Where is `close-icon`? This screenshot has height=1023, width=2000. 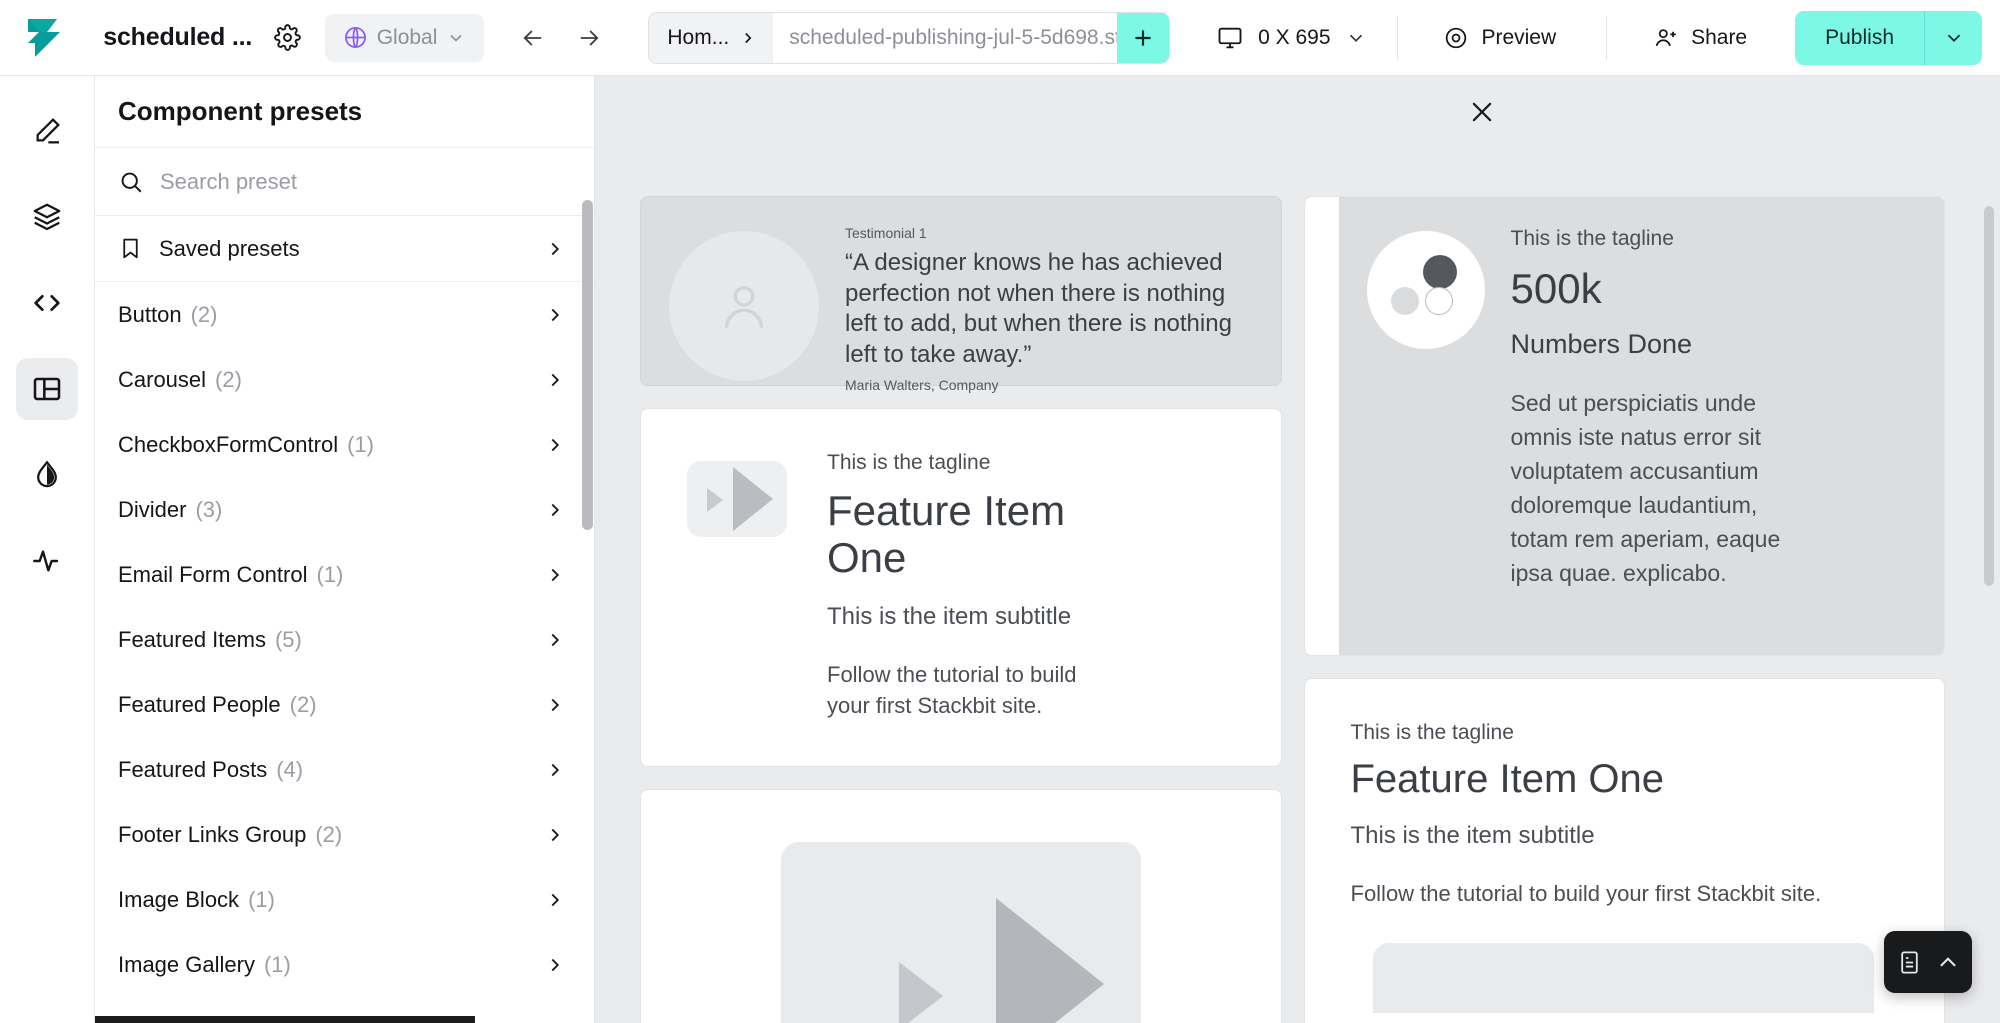 close-icon is located at coordinates (1482, 111).